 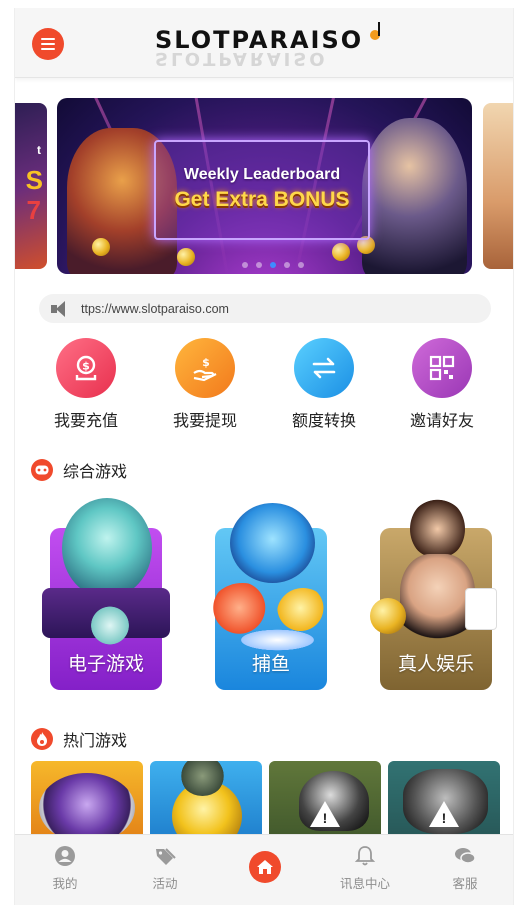 What do you see at coordinates (241, 58) in the screenshot?
I see `logo-reflection: SLOTPARAISO` at bounding box center [241, 58].